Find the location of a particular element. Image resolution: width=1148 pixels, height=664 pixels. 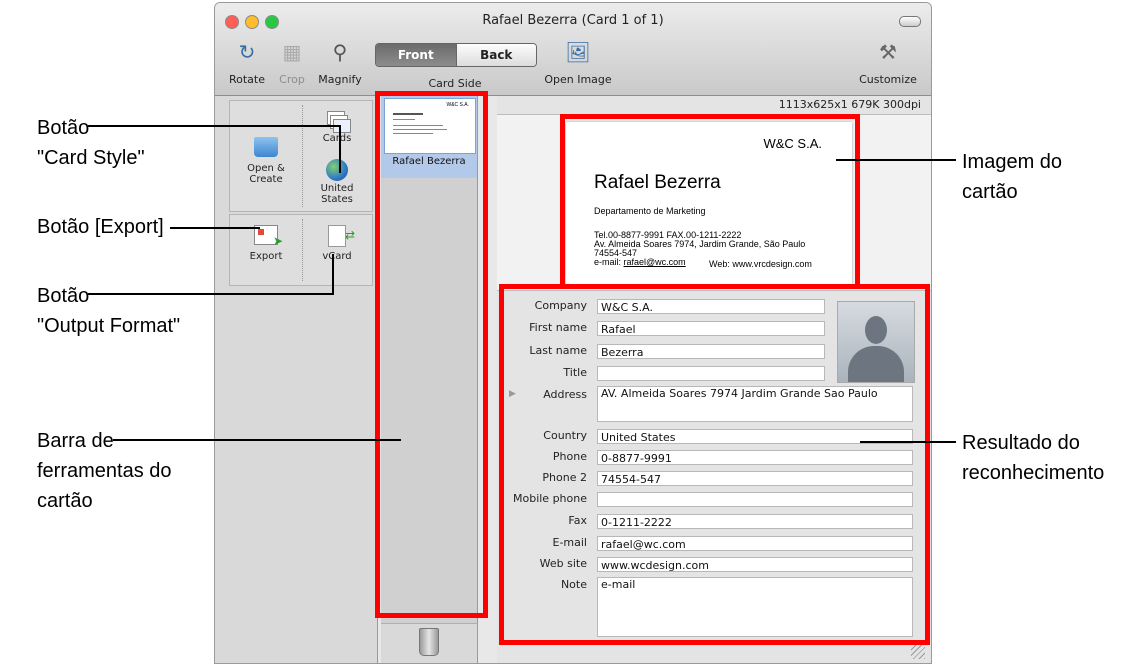

magnify-label: Magnify is located at coordinates (340, 79).